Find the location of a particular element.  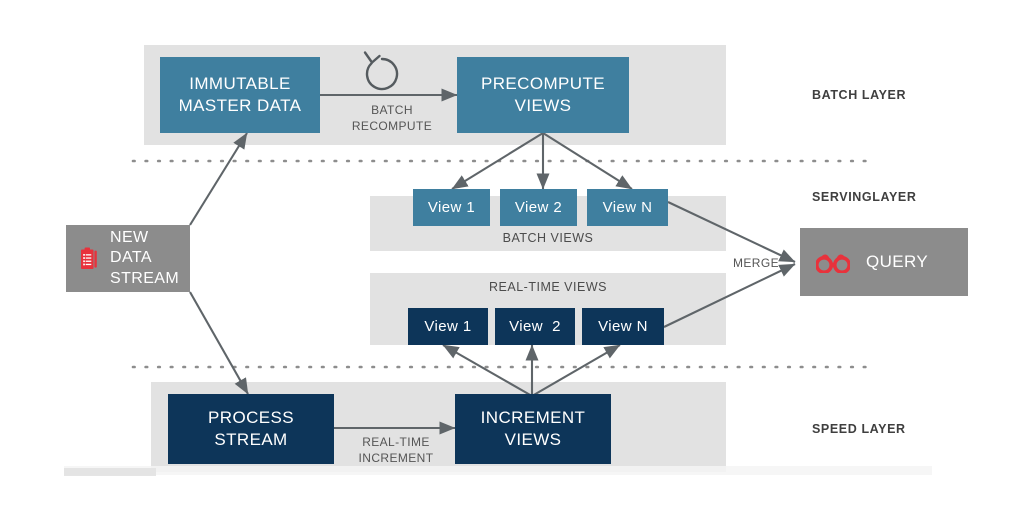

batch-view-2-label: View 2 is located at coordinates (538, 207).